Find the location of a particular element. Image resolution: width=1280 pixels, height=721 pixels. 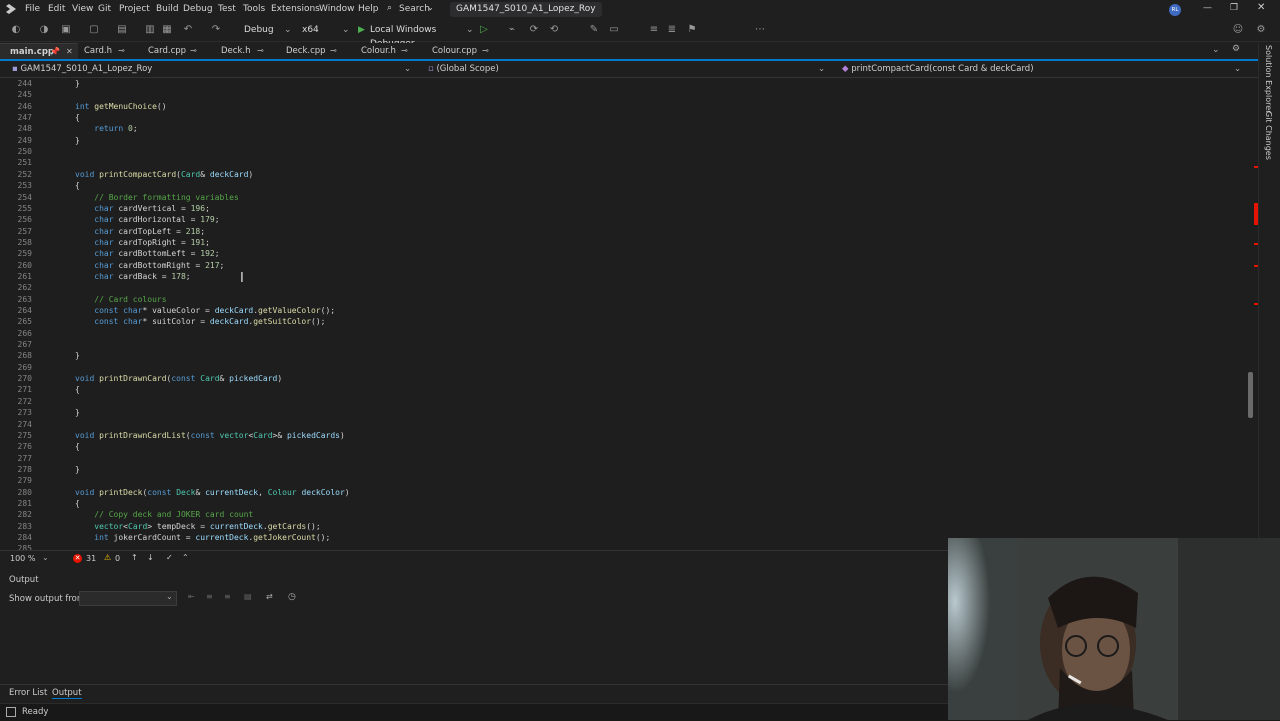

tab-card-h: Card.h ⊸ is located at coordinates (103, 51).